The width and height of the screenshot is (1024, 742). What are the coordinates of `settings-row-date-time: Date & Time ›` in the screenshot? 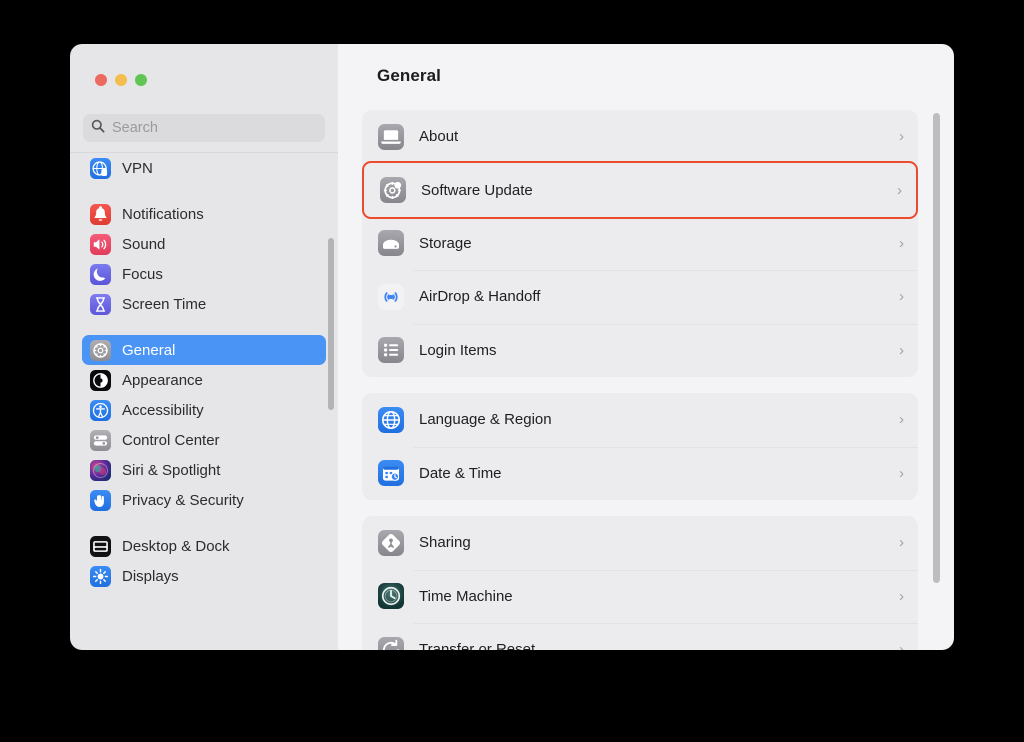 It's located at (640, 473).